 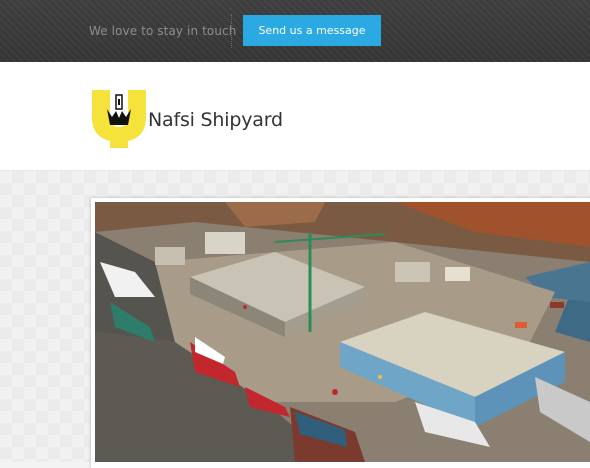 What do you see at coordinates (232, 31) in the screenshot?
I see `divider` at bounding box center [232, 31].